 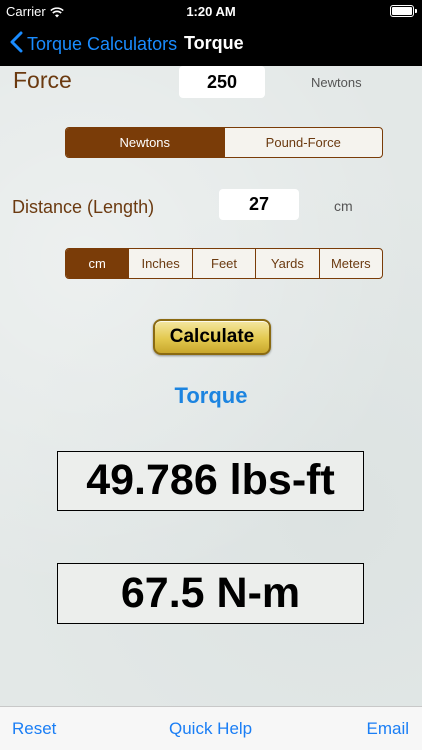 I want to click on distance-unit-selector: cm Inches Feet Yards Meters, so click(x=224, y=263).